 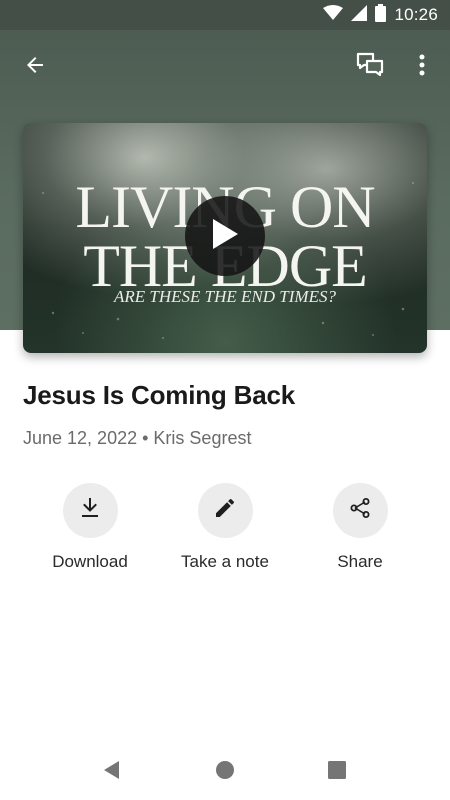 What do you see at coordinates (80, 438) in the screenshot?
I see `sermon-date: June 12, 2022` at bounding box center [80, 438].